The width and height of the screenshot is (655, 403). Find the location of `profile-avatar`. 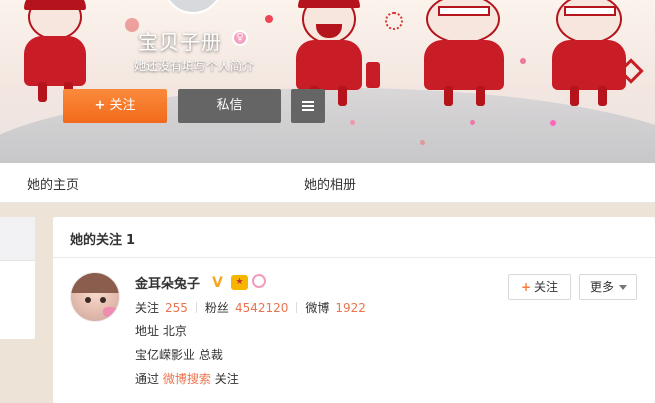

profile-avatar is located at coordinates (193, 7).